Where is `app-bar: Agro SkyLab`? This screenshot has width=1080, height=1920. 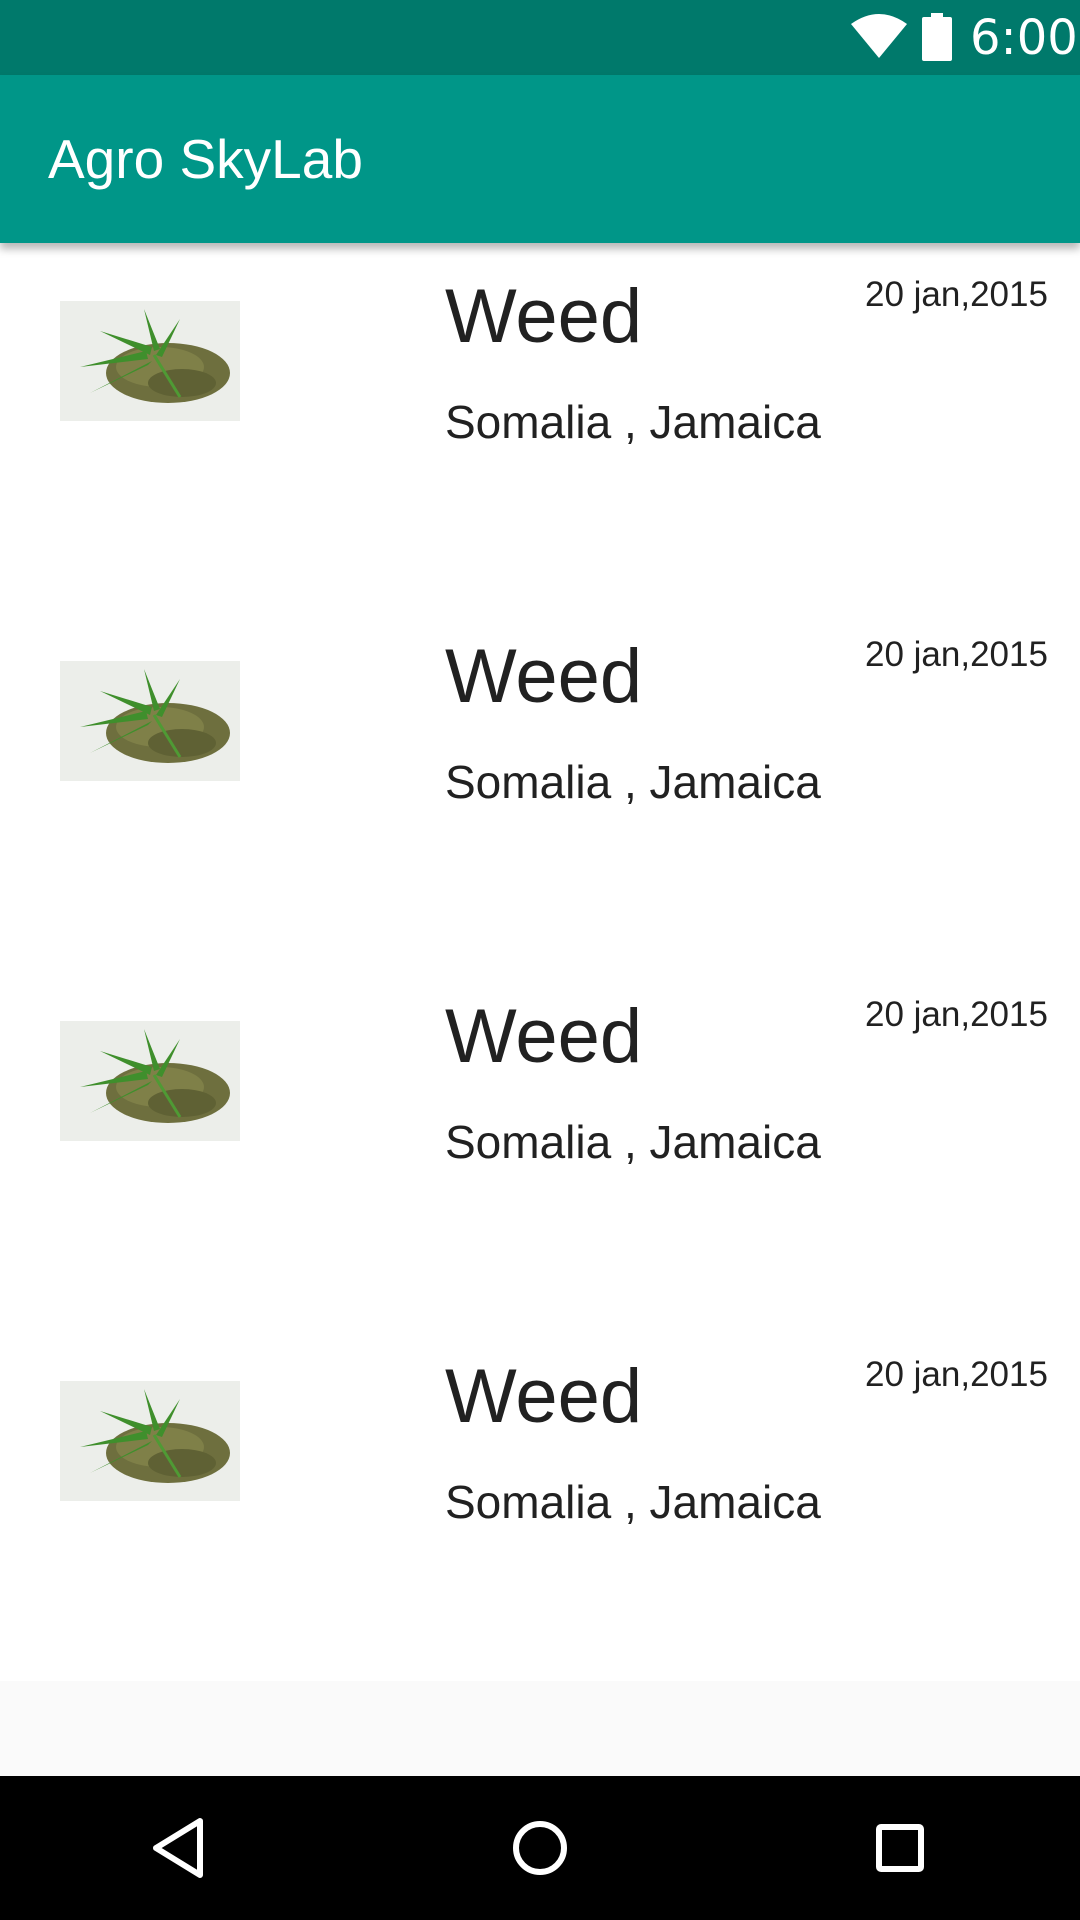 app-bar: Agro SkyLab is located at coordinates (540, 159).